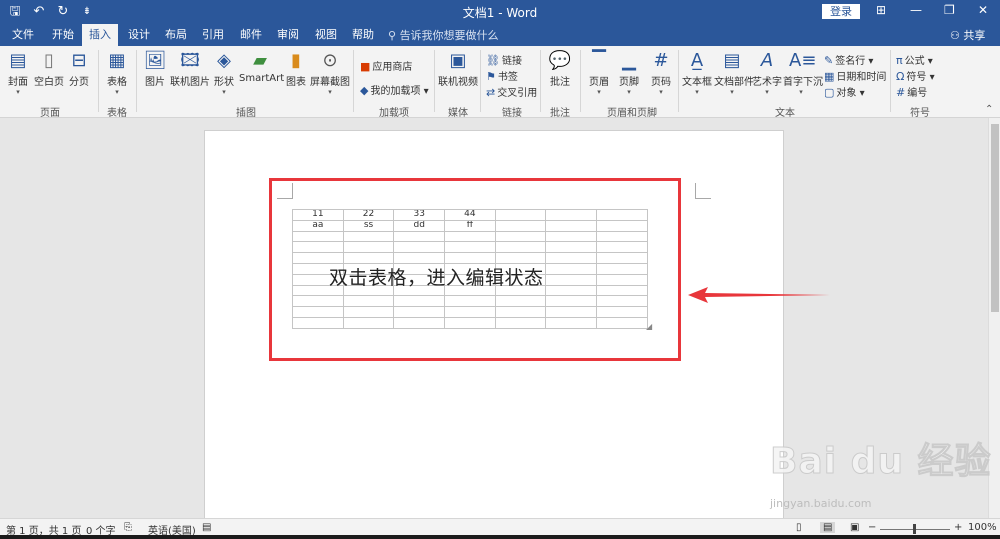 The image size is (1000, 539). Describe the element at coordinates (599, 60) in the screenshot. I see `header-icon: ▔` at that location.